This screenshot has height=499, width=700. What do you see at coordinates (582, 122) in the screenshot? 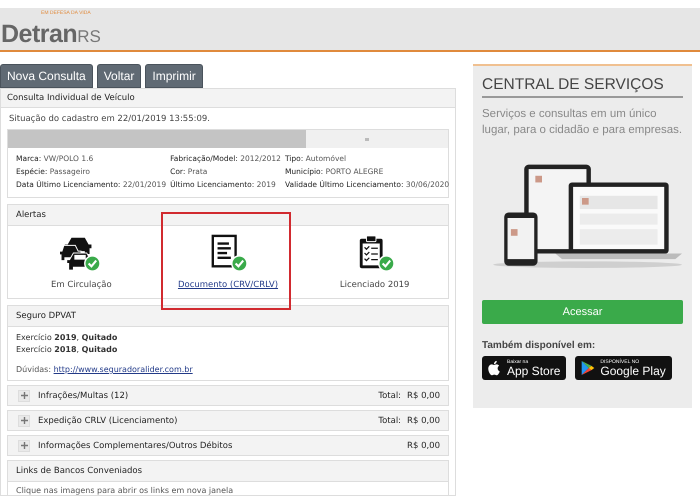
I see `description-text: Serviços e consultas em um único lugar, para o cidadão e para empresas.` at bounding box center [582, 122].